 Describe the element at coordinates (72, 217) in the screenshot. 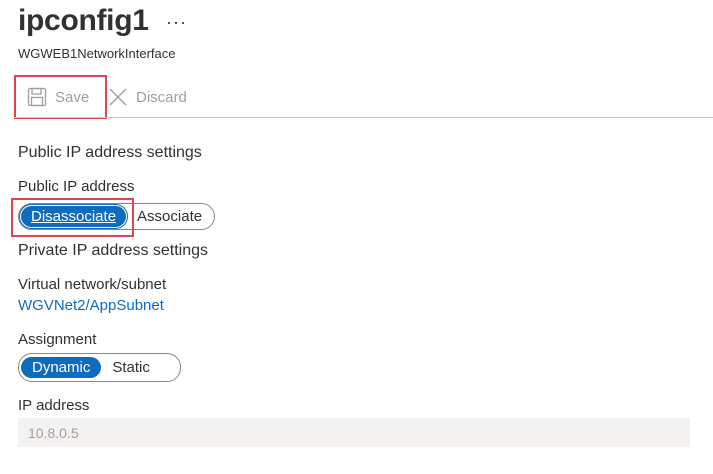

I see `disassociate-highlight-box` at that location.